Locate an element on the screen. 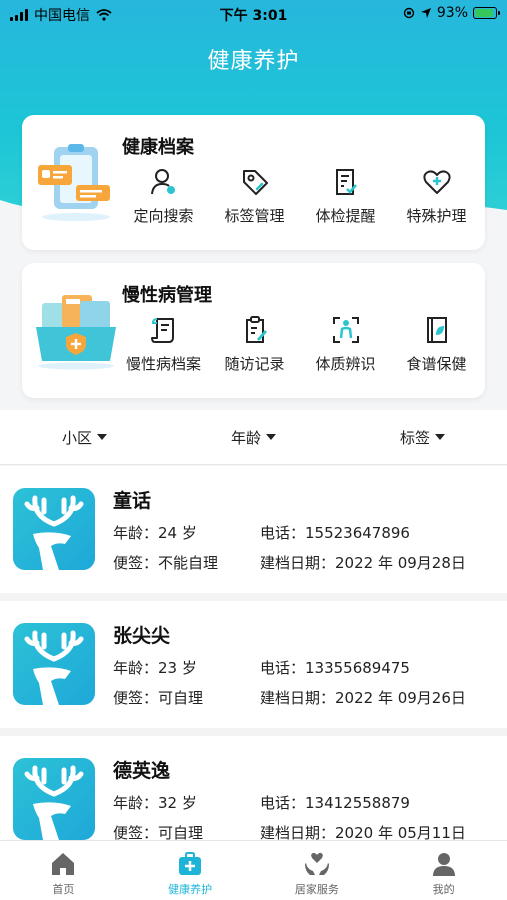 Image resolution: width=507 pixels, height=900 pixels. filter-tag: 标签 is located at coordinates (422, 437).